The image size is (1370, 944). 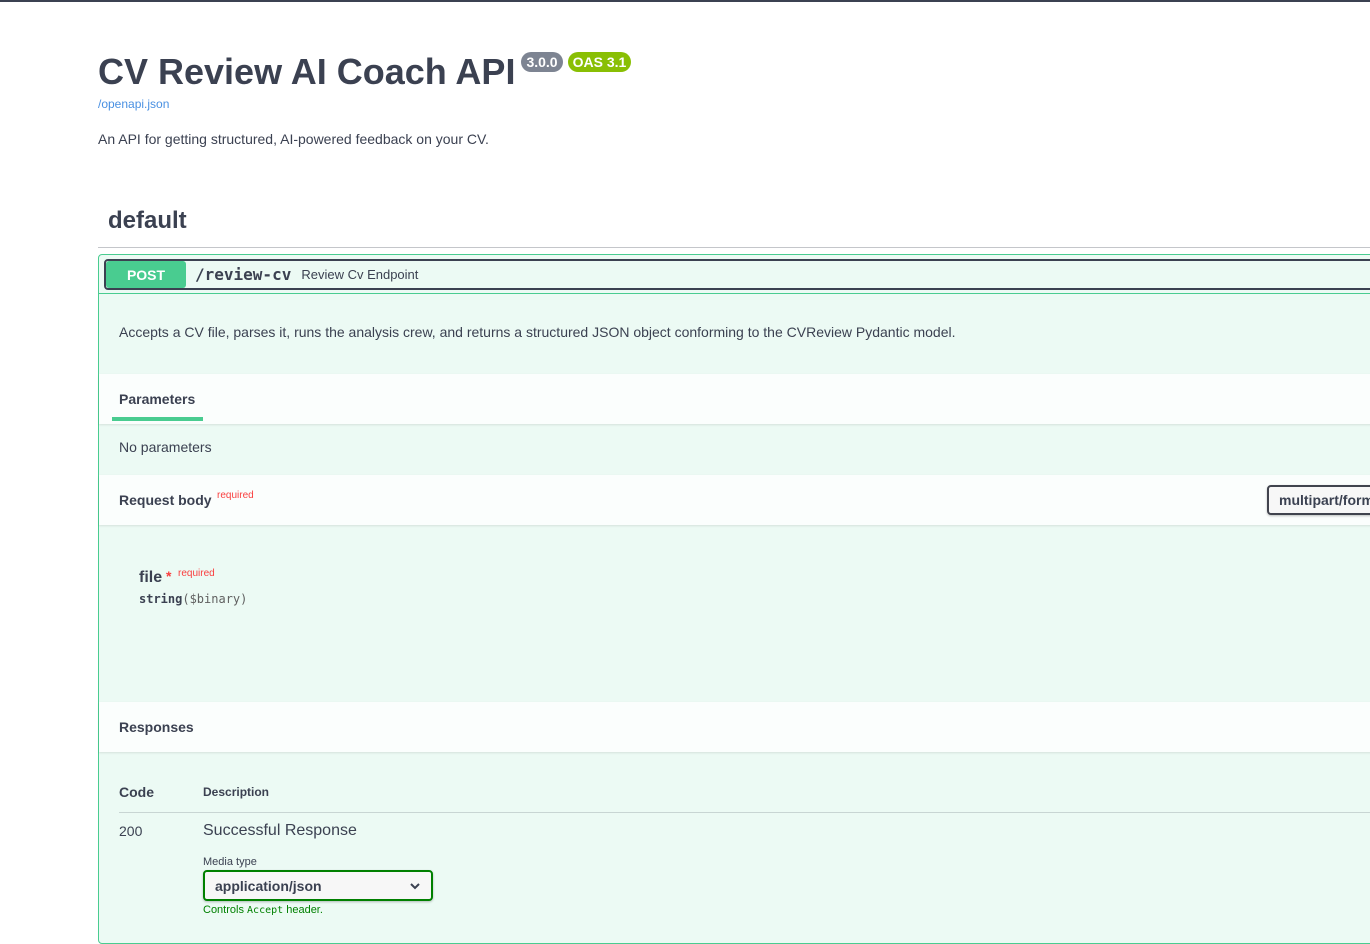 What do you see at coordinates (415, 885) in the screenshot?
I see `chevron-down-icon` at bounding box center [415, 885].